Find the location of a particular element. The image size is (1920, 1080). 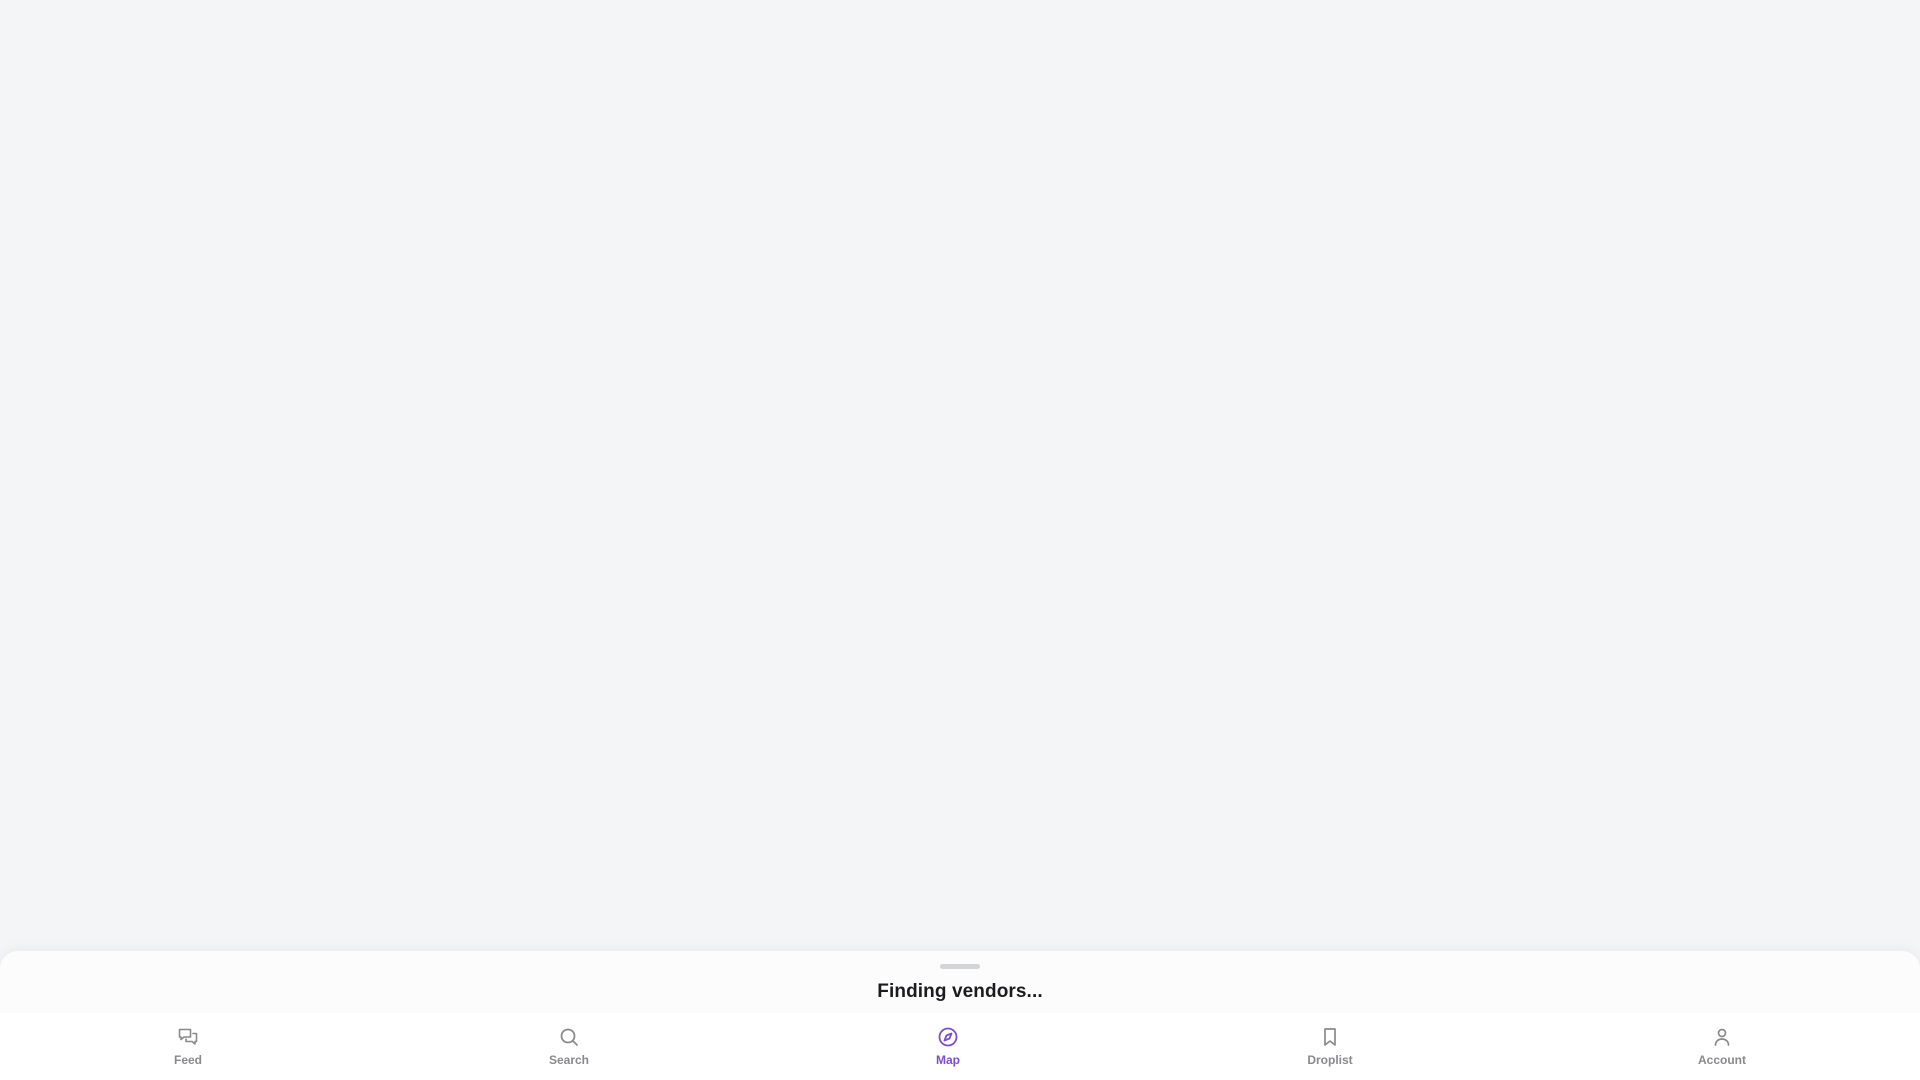

sheet-drag-handle is located at coordinates (960, 966).